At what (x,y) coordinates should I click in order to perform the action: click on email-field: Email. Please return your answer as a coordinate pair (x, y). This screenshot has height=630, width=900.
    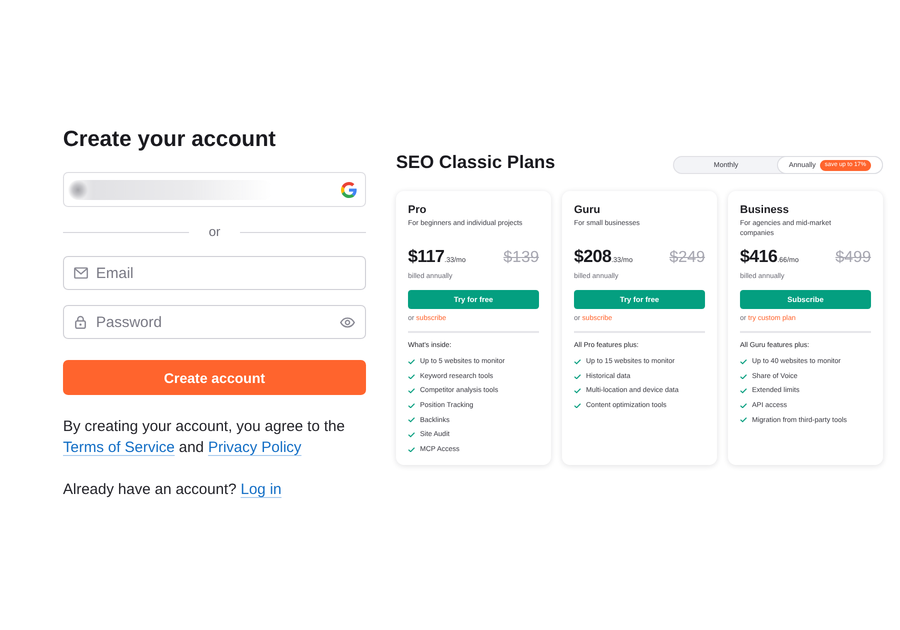
    Looking at the image, I should click on (214, 273).